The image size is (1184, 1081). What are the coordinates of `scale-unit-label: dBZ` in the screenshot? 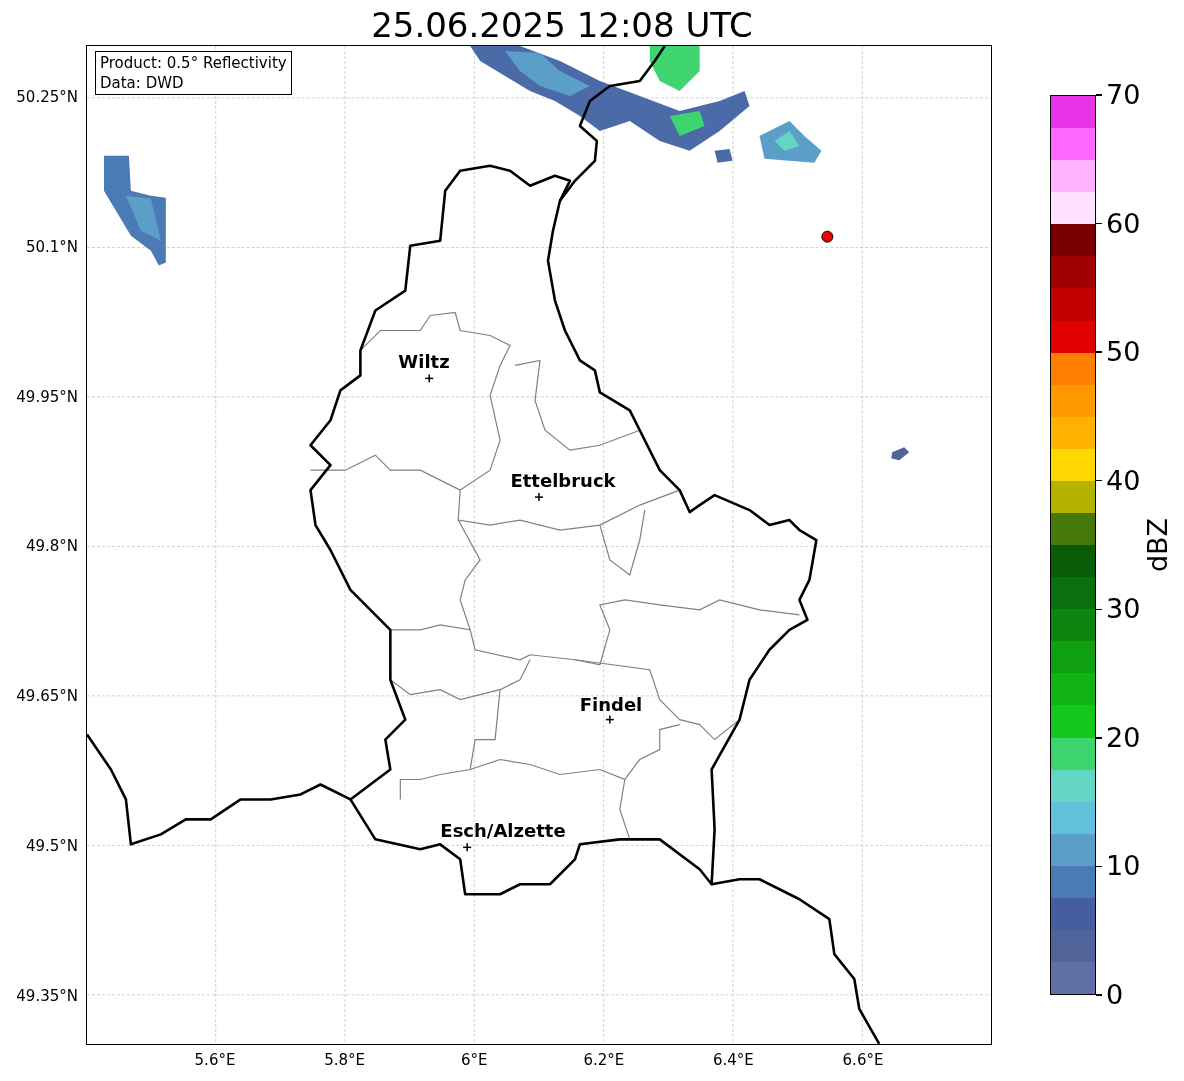 It's located at (1158, 545).